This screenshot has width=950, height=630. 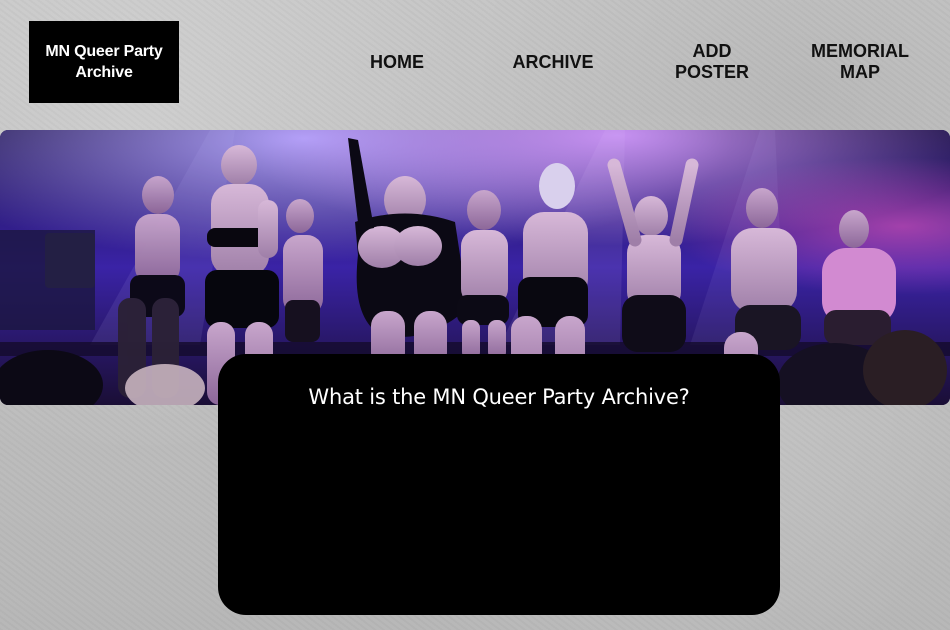 I want to click on site-logo-text: MN Queer Party Archive, so click(x=104, y=62).